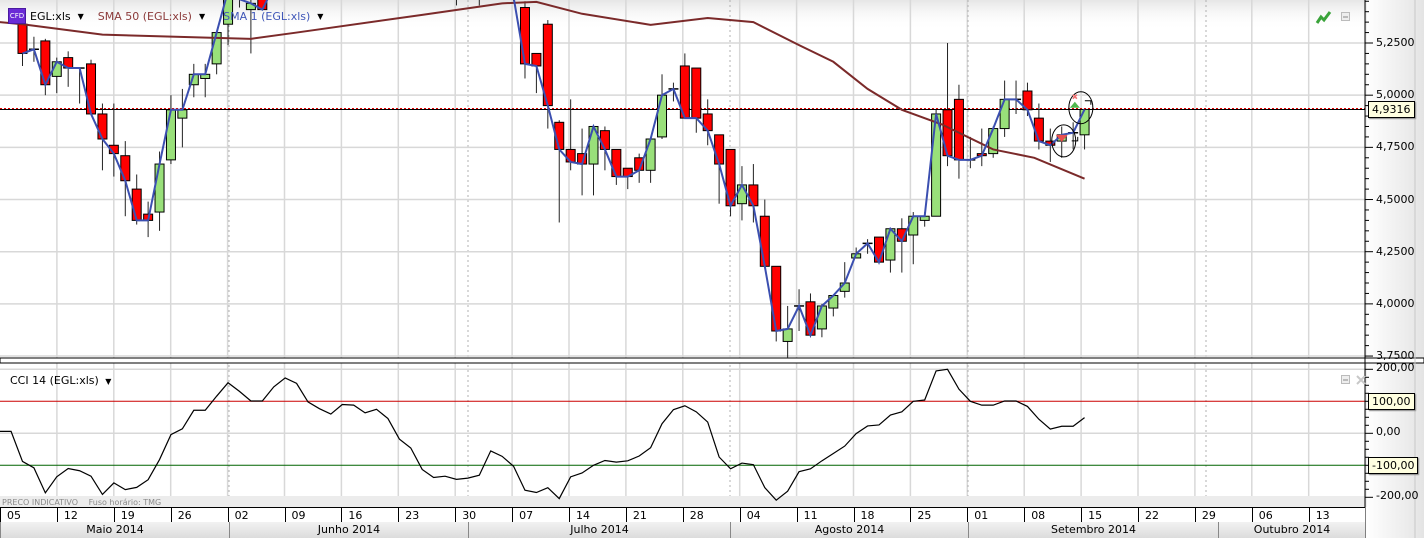 This screenshot has height=538, width=1424. I want to click on week-label: 15, so click(1109, 515).